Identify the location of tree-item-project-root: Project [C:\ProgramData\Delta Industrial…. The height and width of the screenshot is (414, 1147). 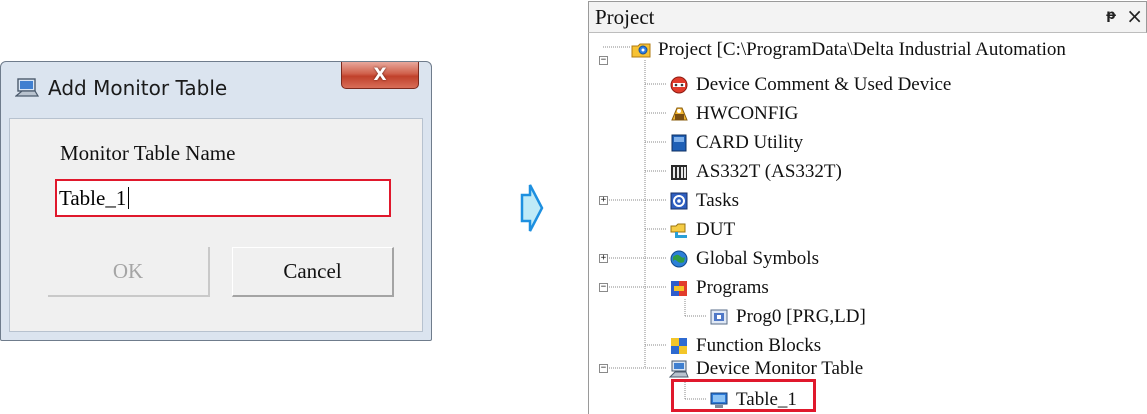
(848, 49).